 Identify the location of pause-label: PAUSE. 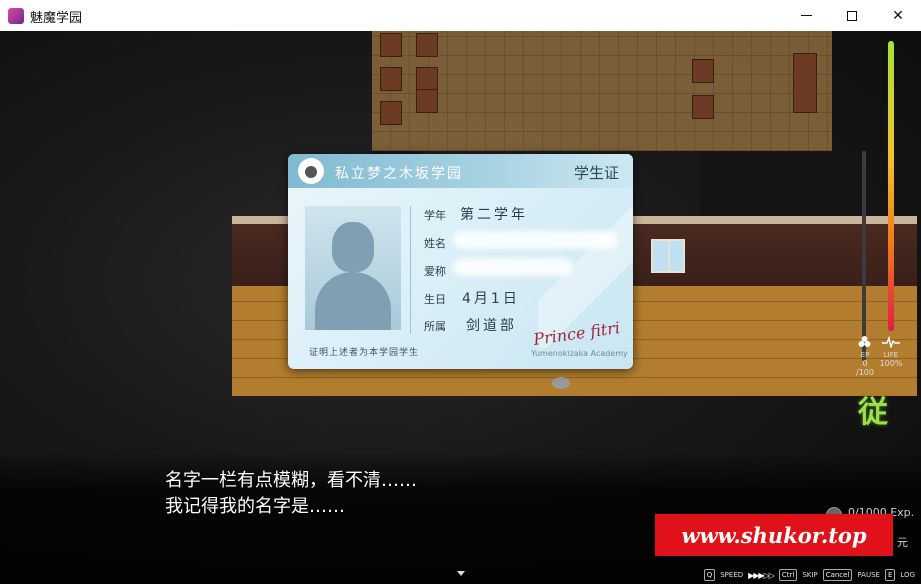
(868, 575).